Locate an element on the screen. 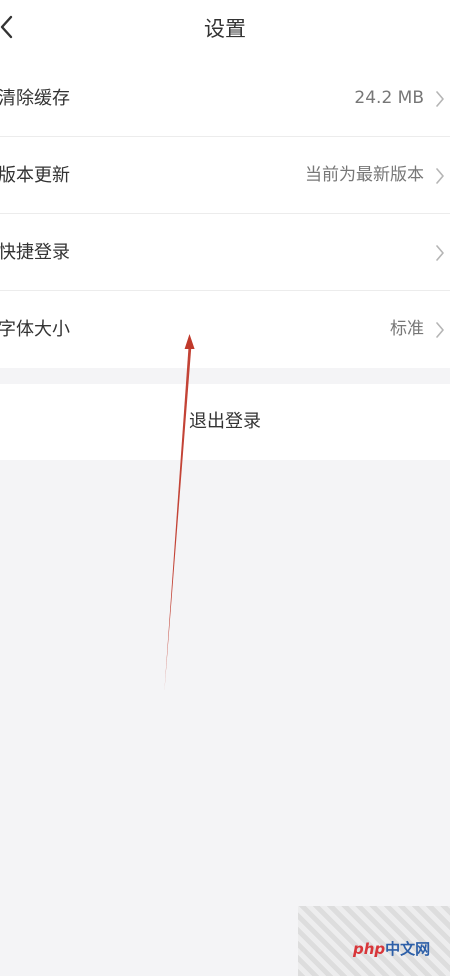  top-bar: 设置 is located at coordinates (225, 30).